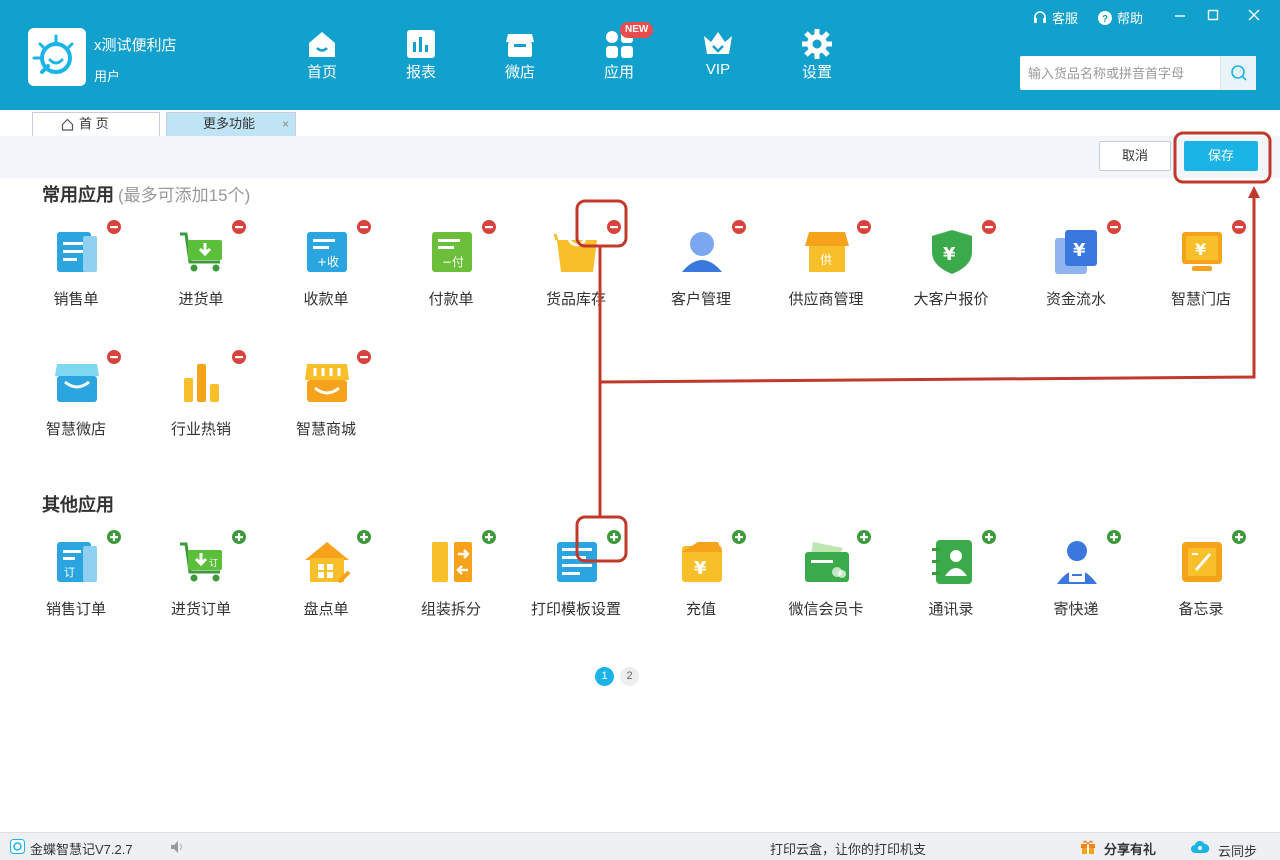  I want to click on app-memo: 备忘录, so click(1201, 578).